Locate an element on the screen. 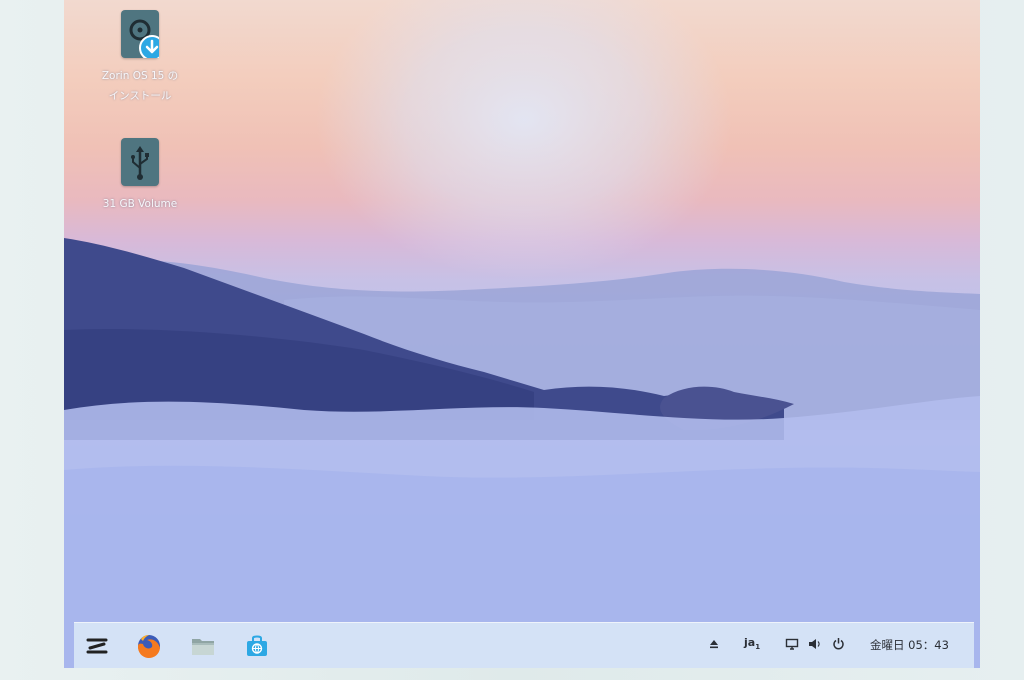  firefox-icon is located at coordinates (148, 647).